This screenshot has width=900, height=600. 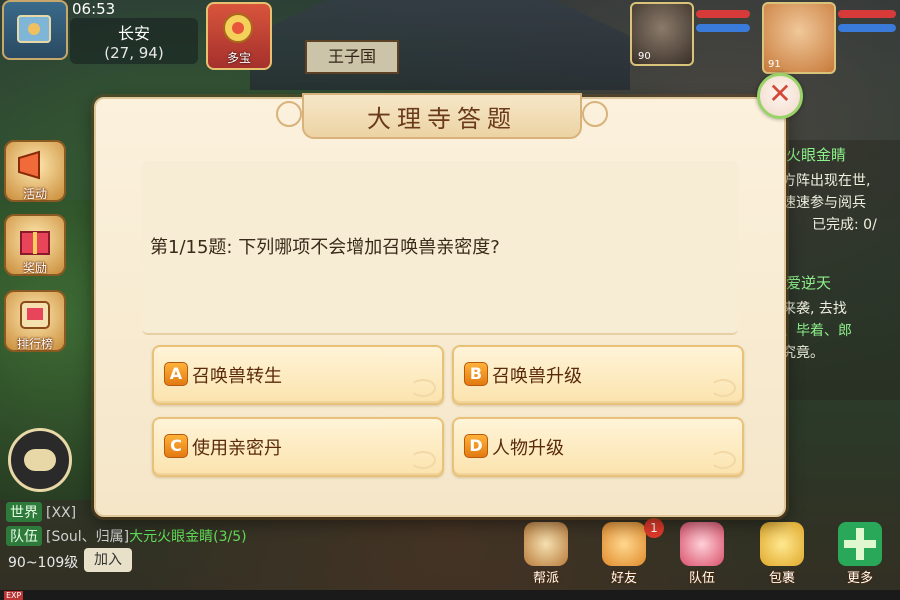 I want to click on option-a-text: 召唤兽转生, so click(x=237, y=376).